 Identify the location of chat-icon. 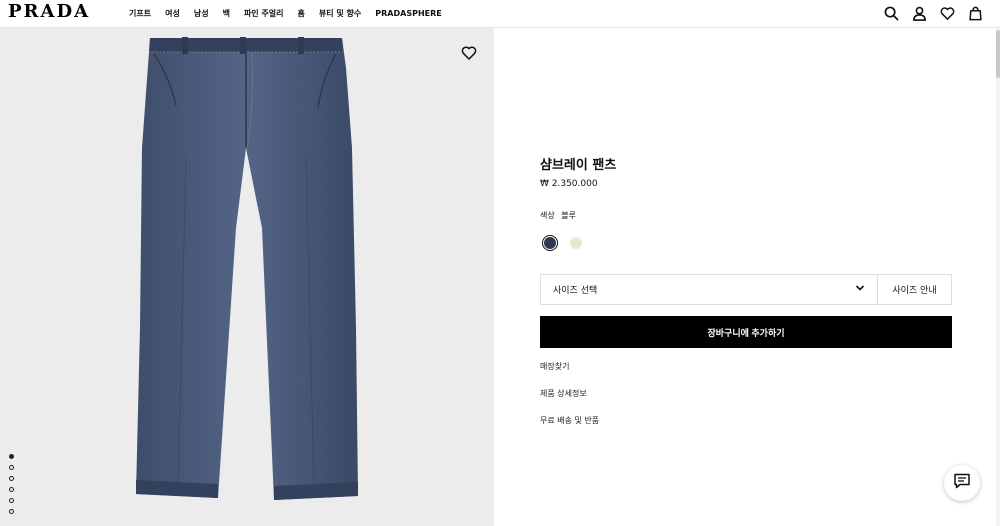
(962, 483).